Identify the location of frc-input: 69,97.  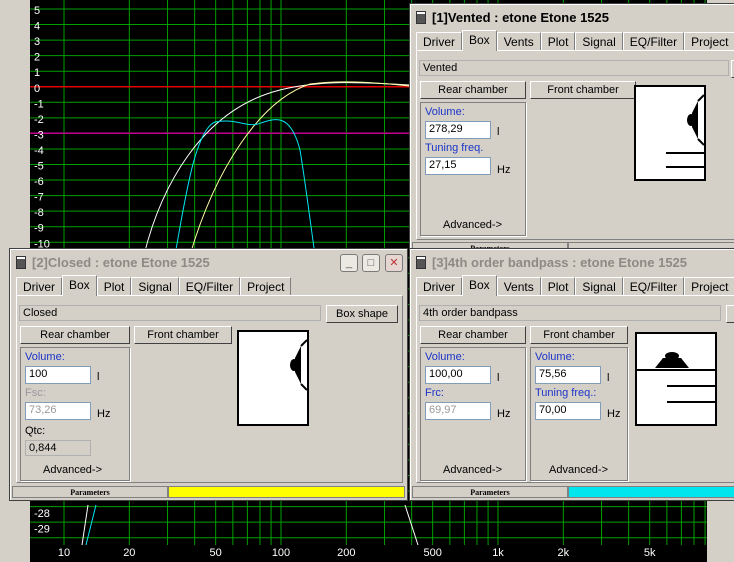
(458, 411).